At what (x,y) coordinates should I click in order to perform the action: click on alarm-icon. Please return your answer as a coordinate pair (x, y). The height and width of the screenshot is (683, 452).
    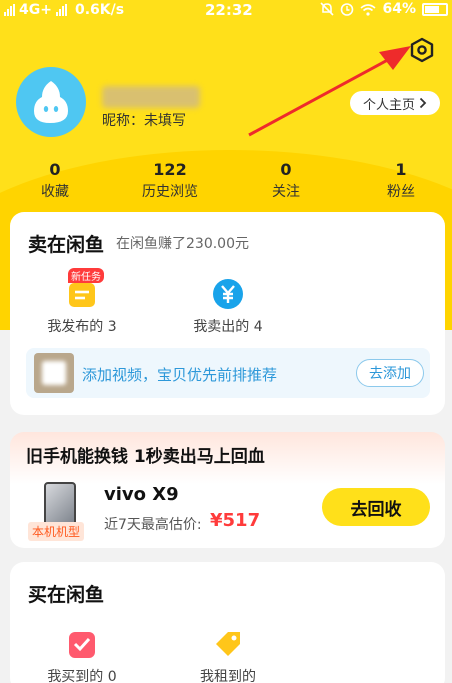
    Looking at the image, I should click on (347, 9).